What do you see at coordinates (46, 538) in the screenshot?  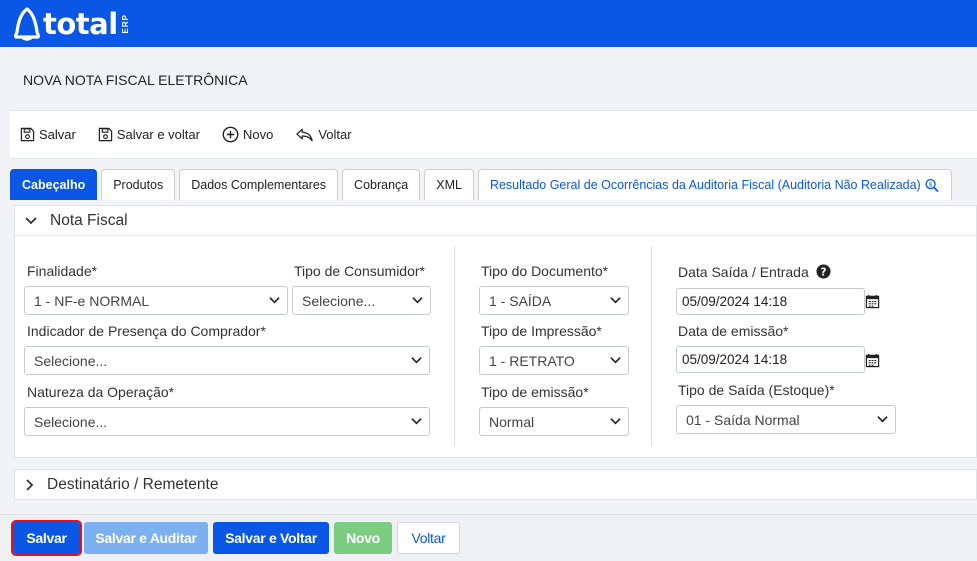 I see `save-button: Salvar` at bounding box center [46, 538].